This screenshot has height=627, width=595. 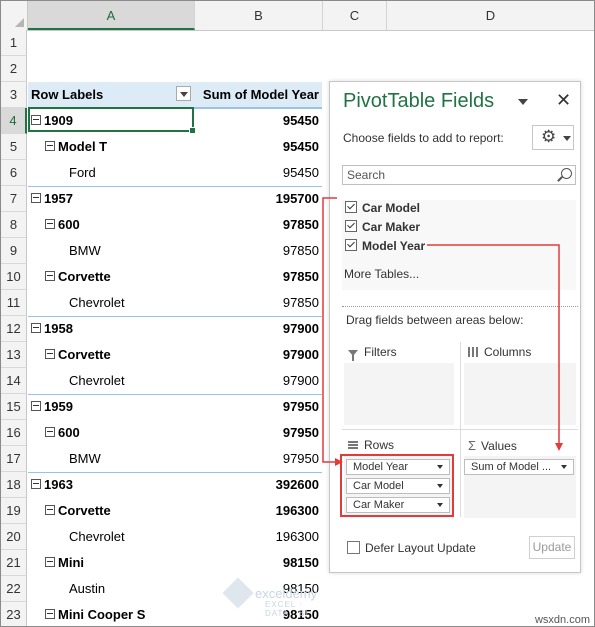 What do you see at coordinates (14, 537) in the screenshot?
I see `row-header-20: 20` at bounding box center [14, 537].